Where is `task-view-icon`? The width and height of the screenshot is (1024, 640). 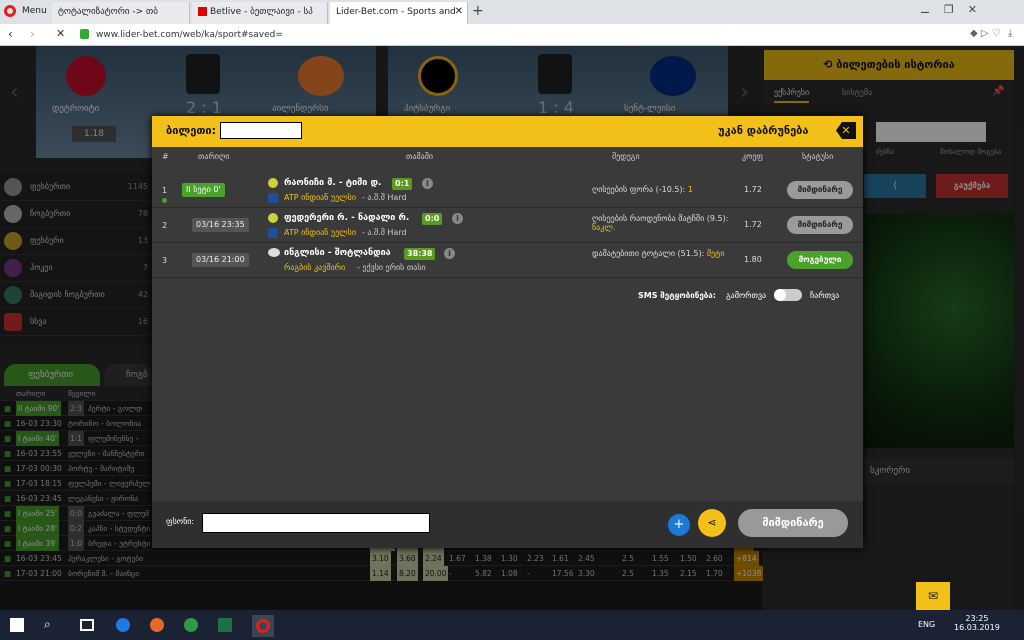 task-view-icon is located at coordinates (87, 625).